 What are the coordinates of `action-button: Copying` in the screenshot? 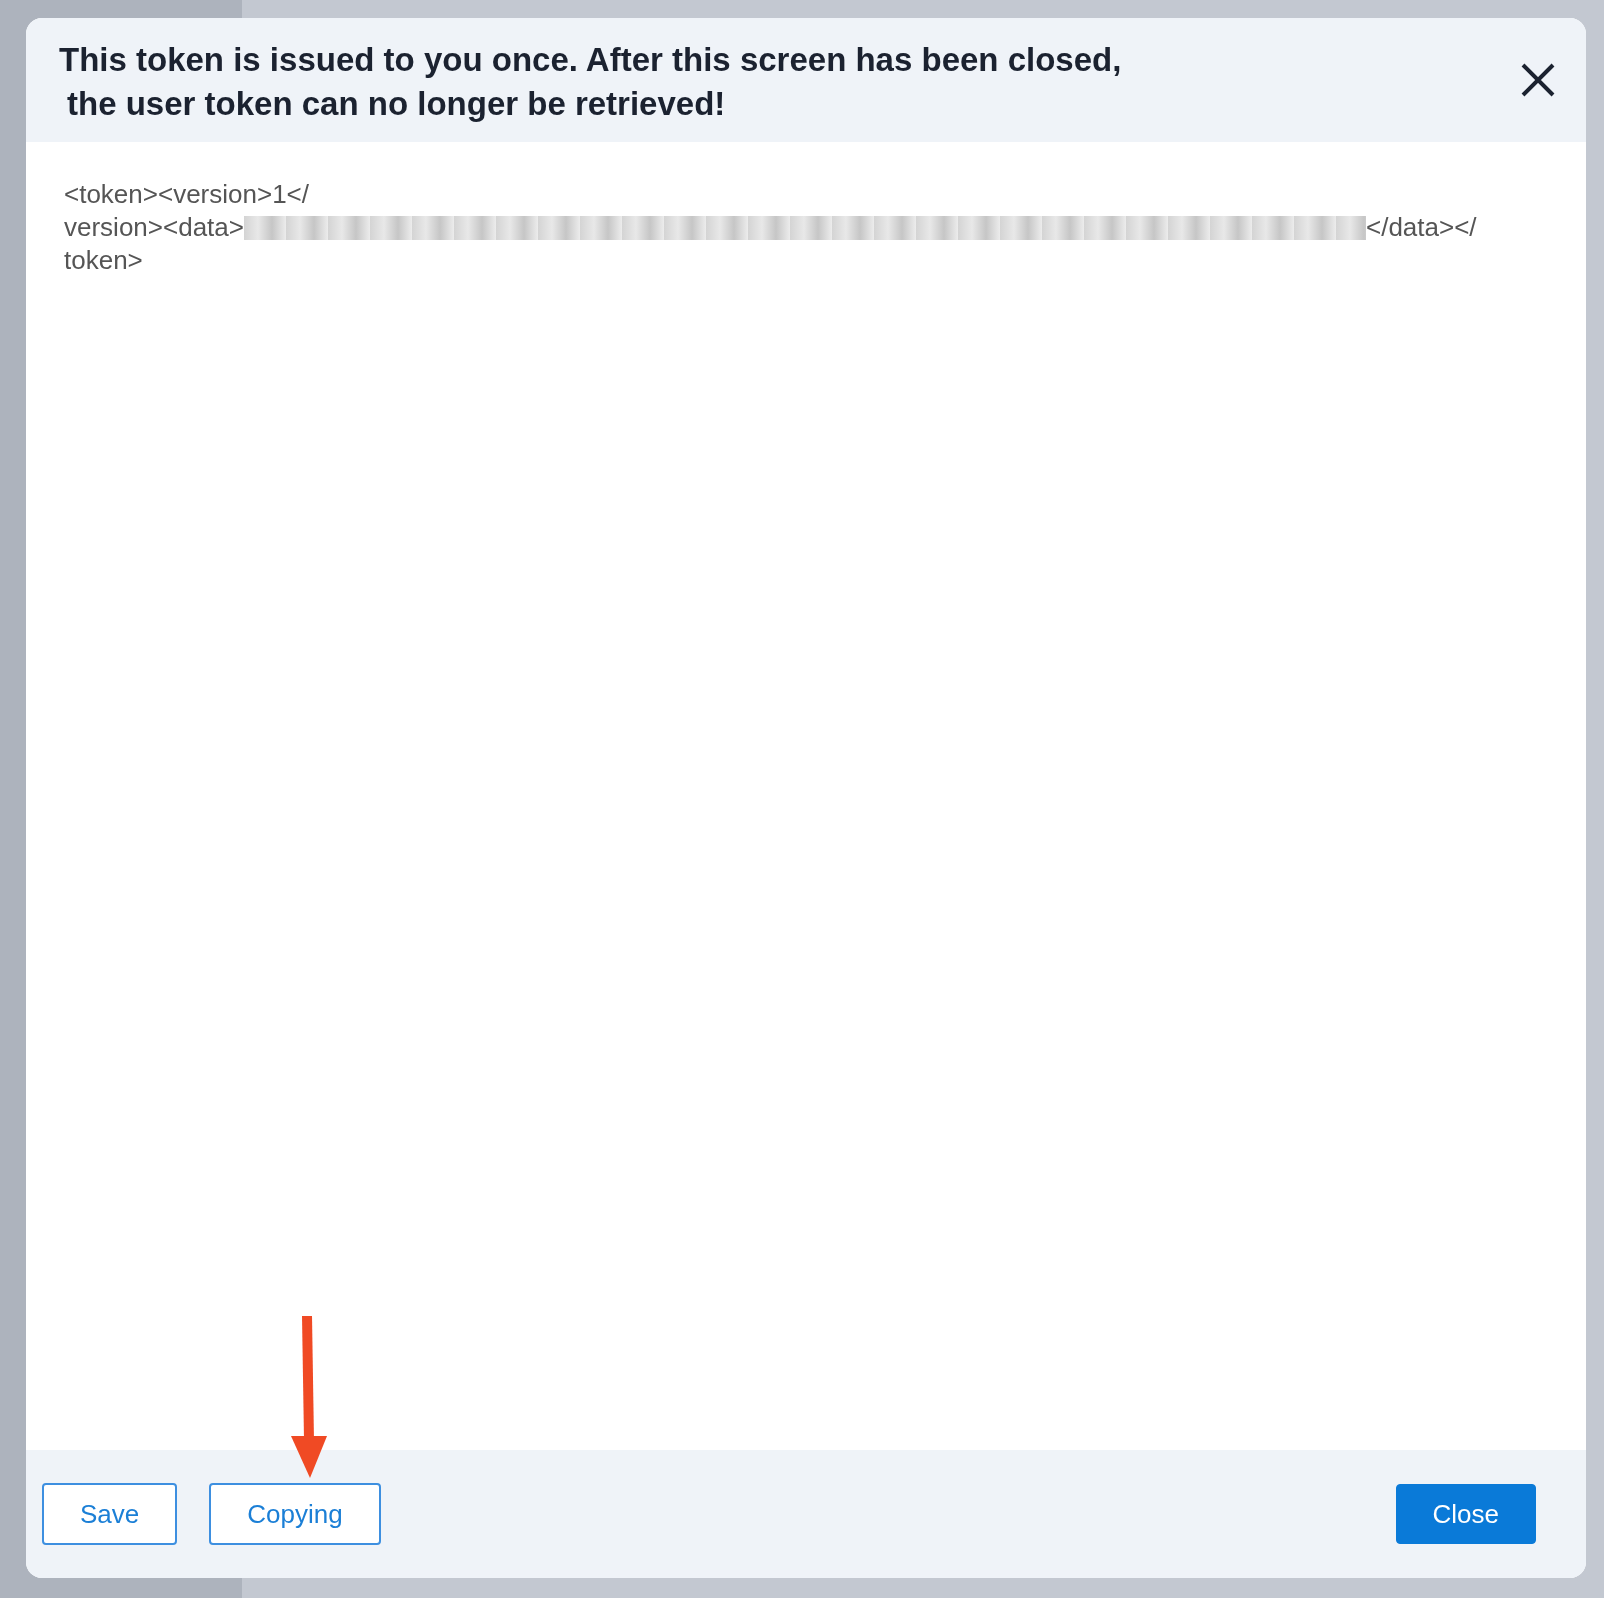 It's located at (295, 1514).